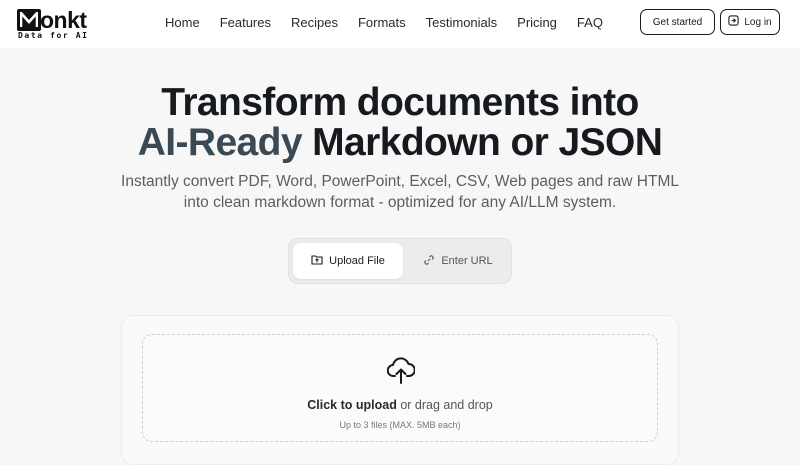  I want to click on tab-enter-url-label: Enter URL, so click(467, 261).